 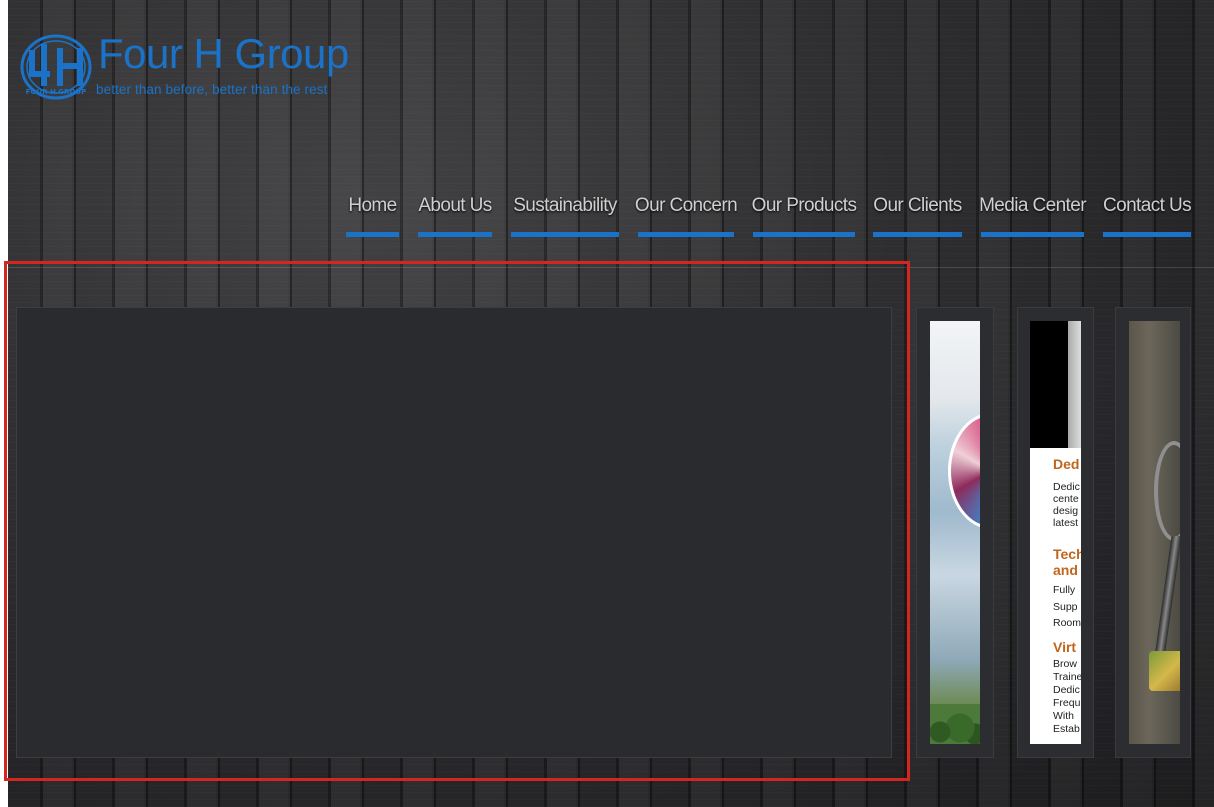 What do you see at coordinates (1063, 716) in the screenshot?
I see `brochure-line: With` at bounding box center [1063, 716].